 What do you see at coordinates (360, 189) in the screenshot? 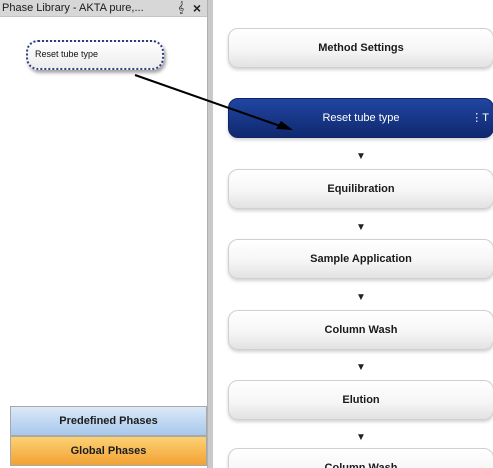
I see `phase-block-equilibration: Equilibration` at bounding box center [360, 189].